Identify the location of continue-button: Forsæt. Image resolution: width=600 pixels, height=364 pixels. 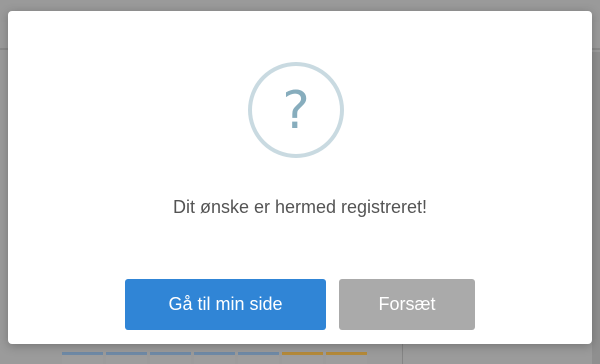
(407, 304).